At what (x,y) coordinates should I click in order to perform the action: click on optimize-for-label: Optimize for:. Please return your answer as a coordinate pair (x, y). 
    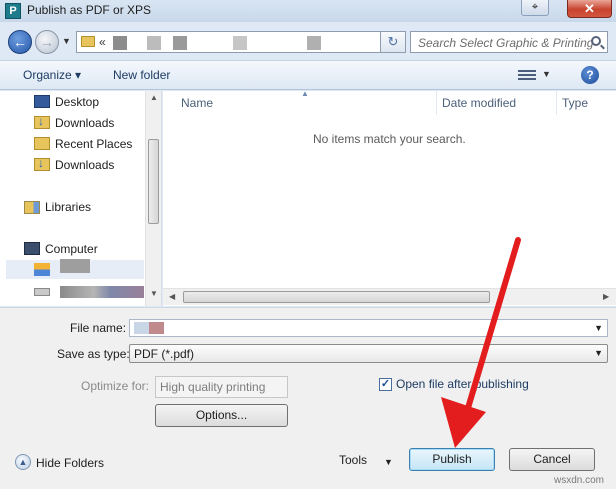
    Looking at the image, I should click on (115, 386).